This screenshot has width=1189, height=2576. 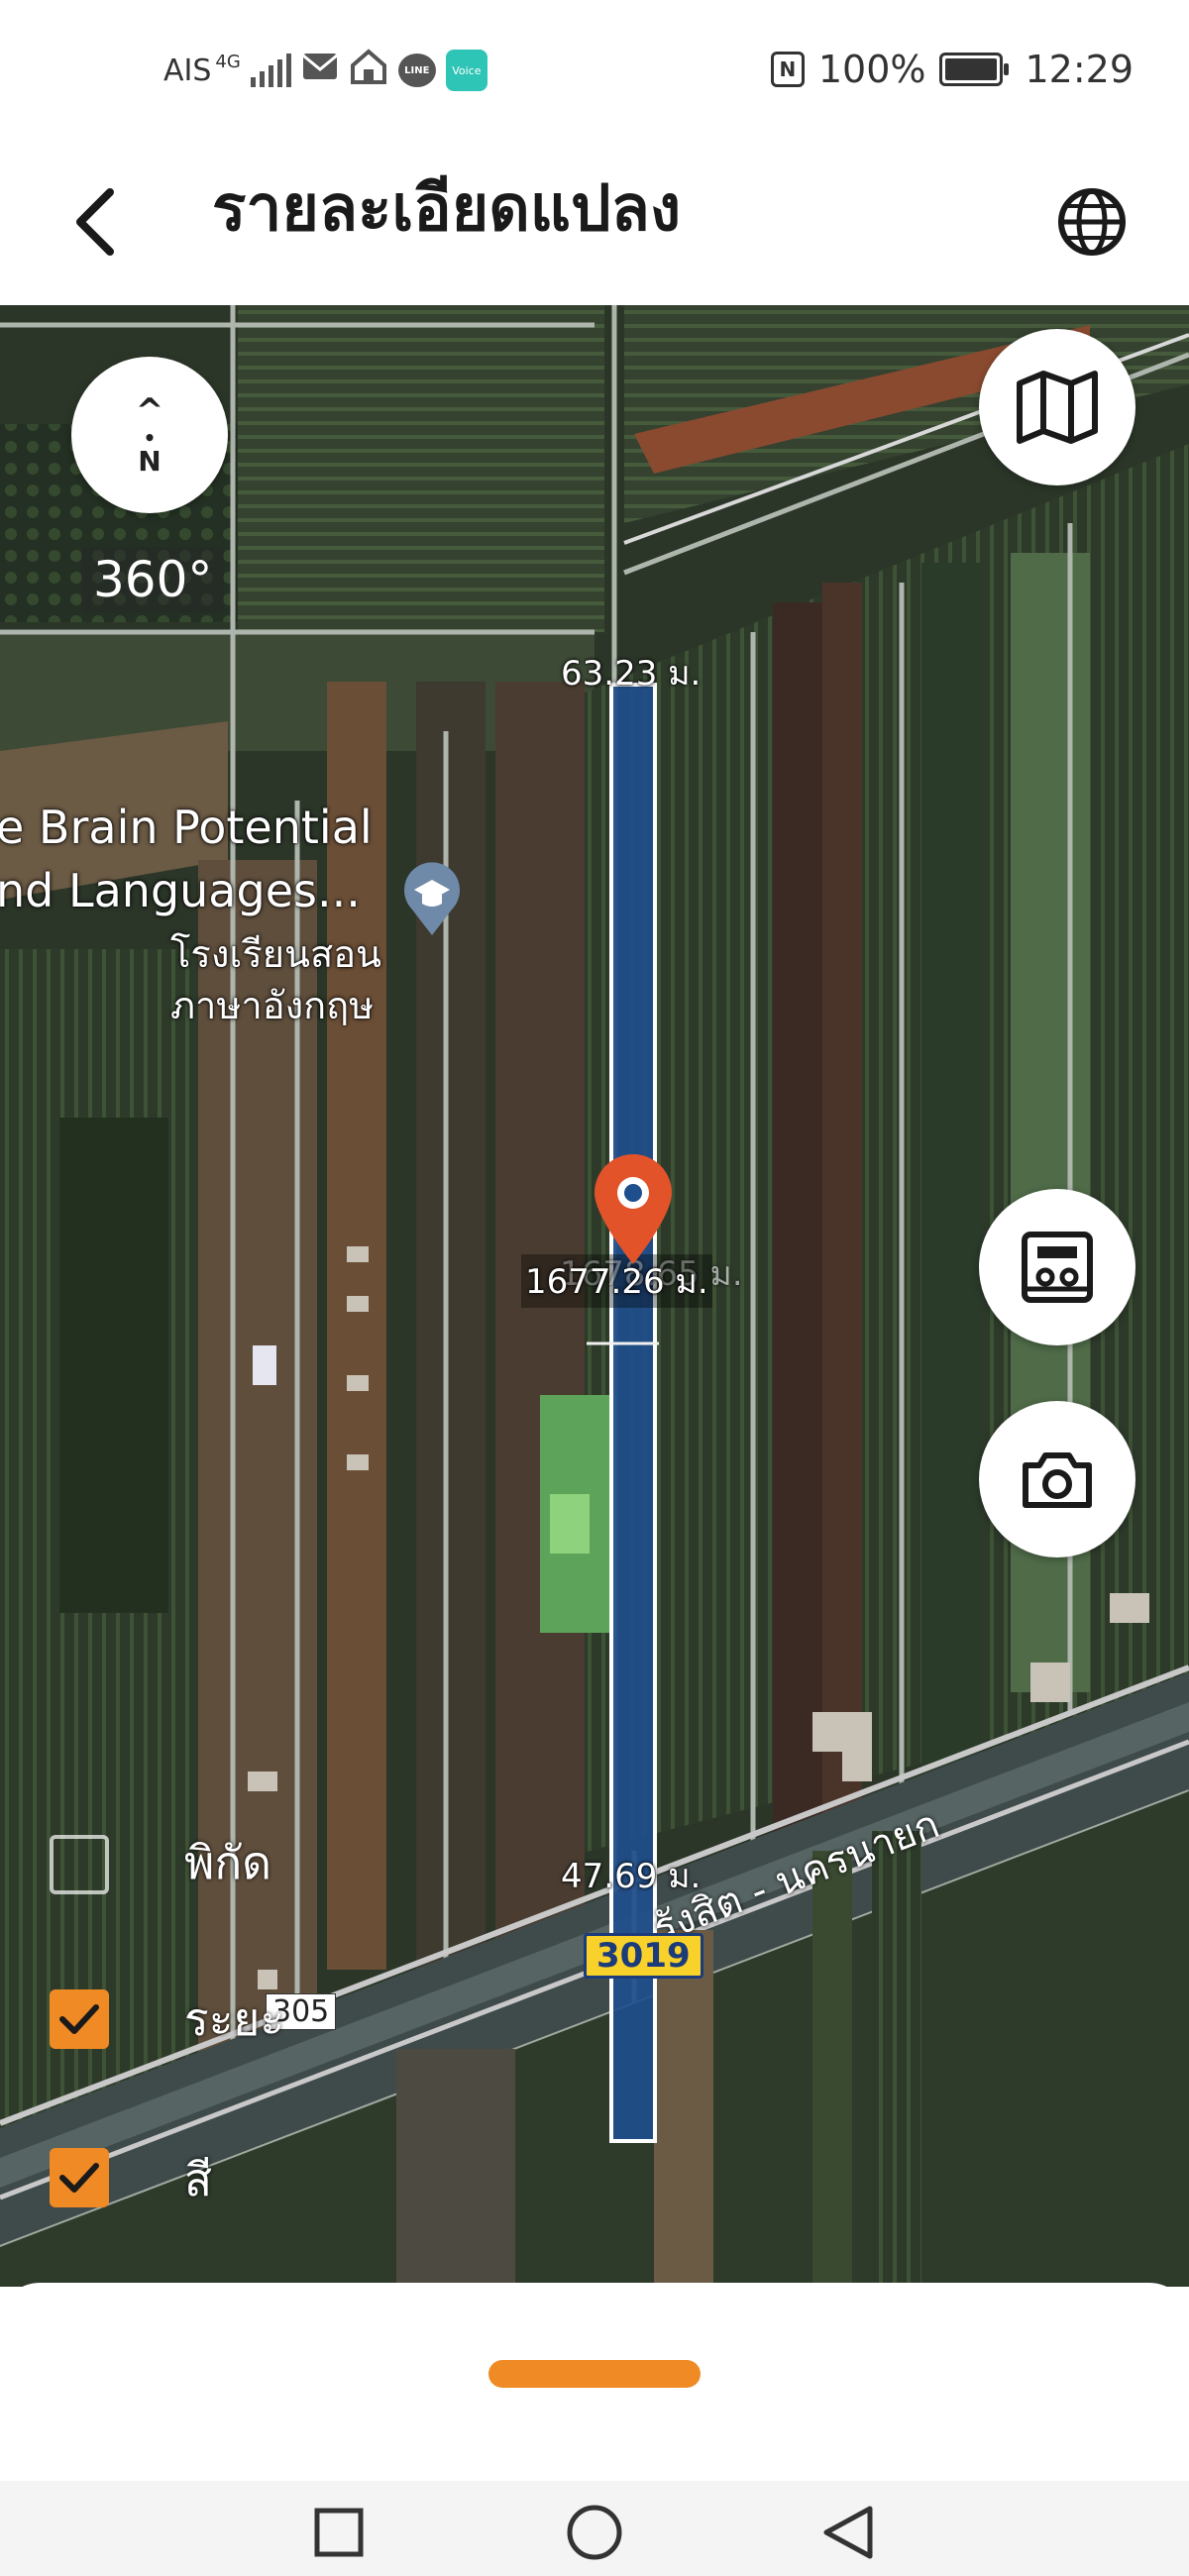 I want to click on mail-icon, so click(x=320, y=70).